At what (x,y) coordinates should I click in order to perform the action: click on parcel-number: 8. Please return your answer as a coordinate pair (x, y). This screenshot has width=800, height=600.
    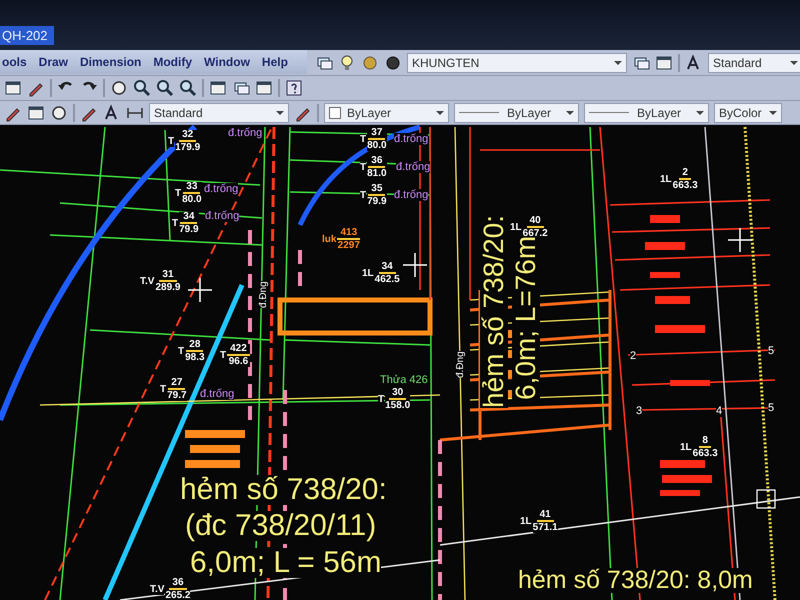
    Looking at the image, I should click on (705, 442).